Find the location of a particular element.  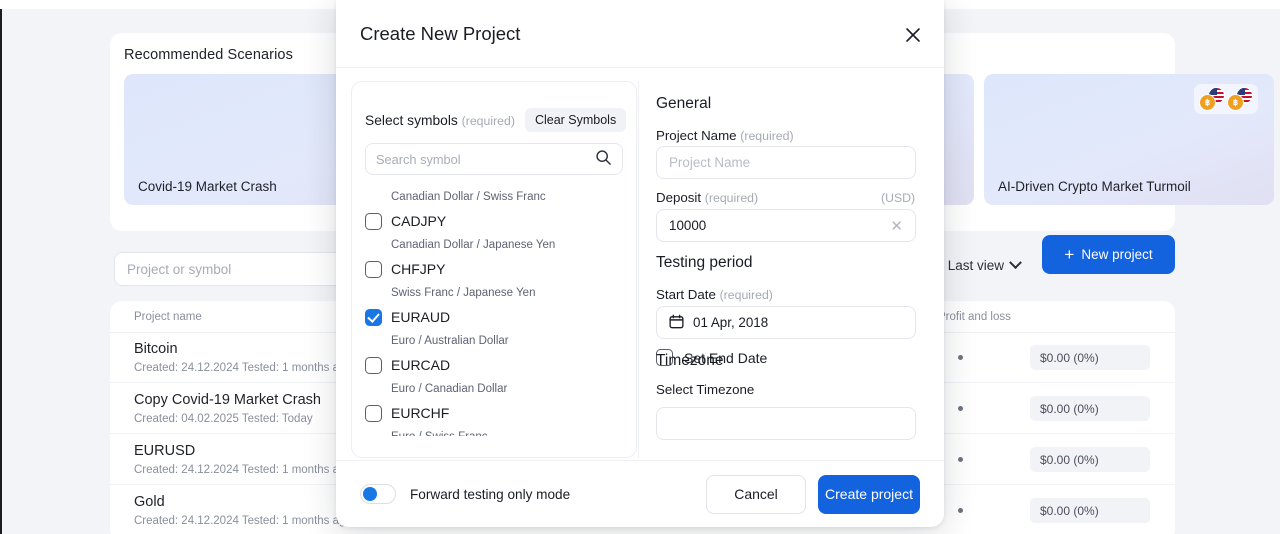

symbol-checkbox-cadjpy is located at coordinates (373, 221).